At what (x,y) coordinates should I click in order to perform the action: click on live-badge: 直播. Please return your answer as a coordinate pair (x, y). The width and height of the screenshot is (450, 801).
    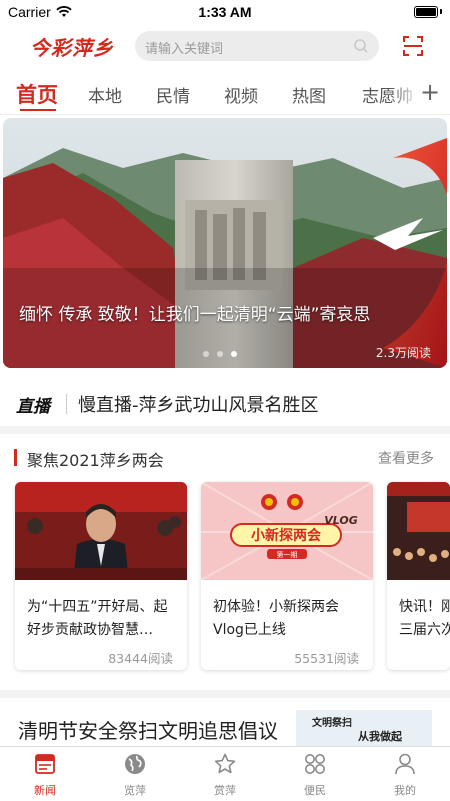
    Looking at the image, I should click on (33, 407).